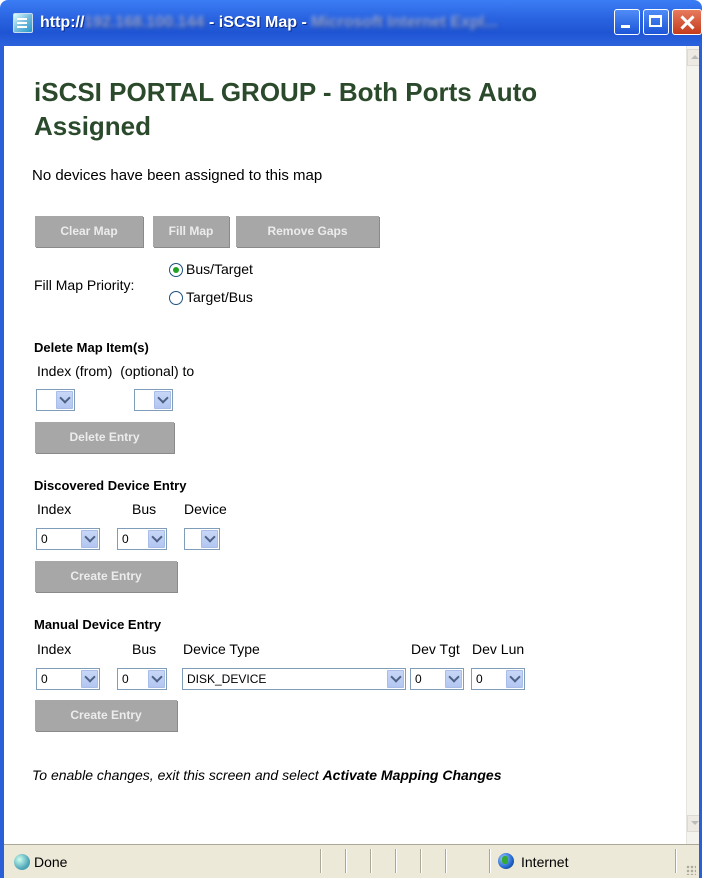 This screenshot has height=878, width=702. I want to click on manual-dev-tgt-value: 0, so click(418, 679).